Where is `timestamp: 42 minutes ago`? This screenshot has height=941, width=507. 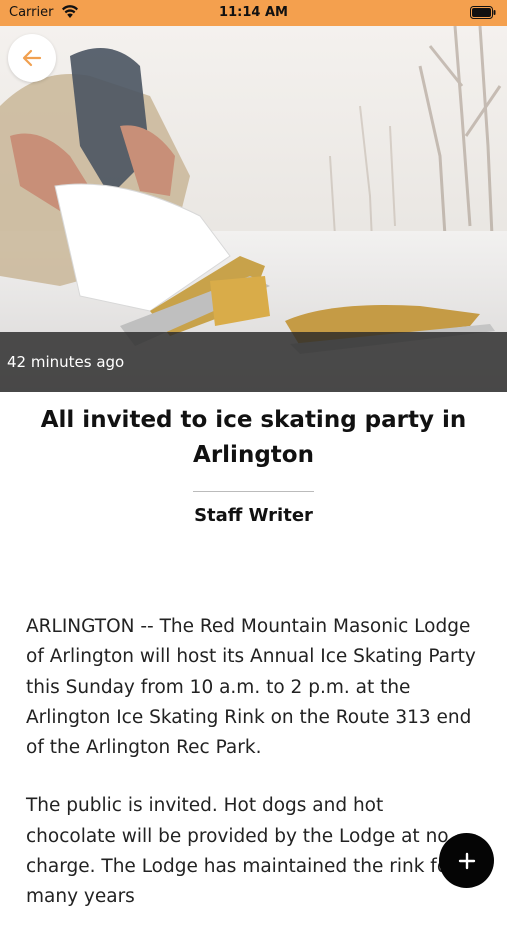
timestamp: 42 minutes ago is located at coordinates (66, 362).